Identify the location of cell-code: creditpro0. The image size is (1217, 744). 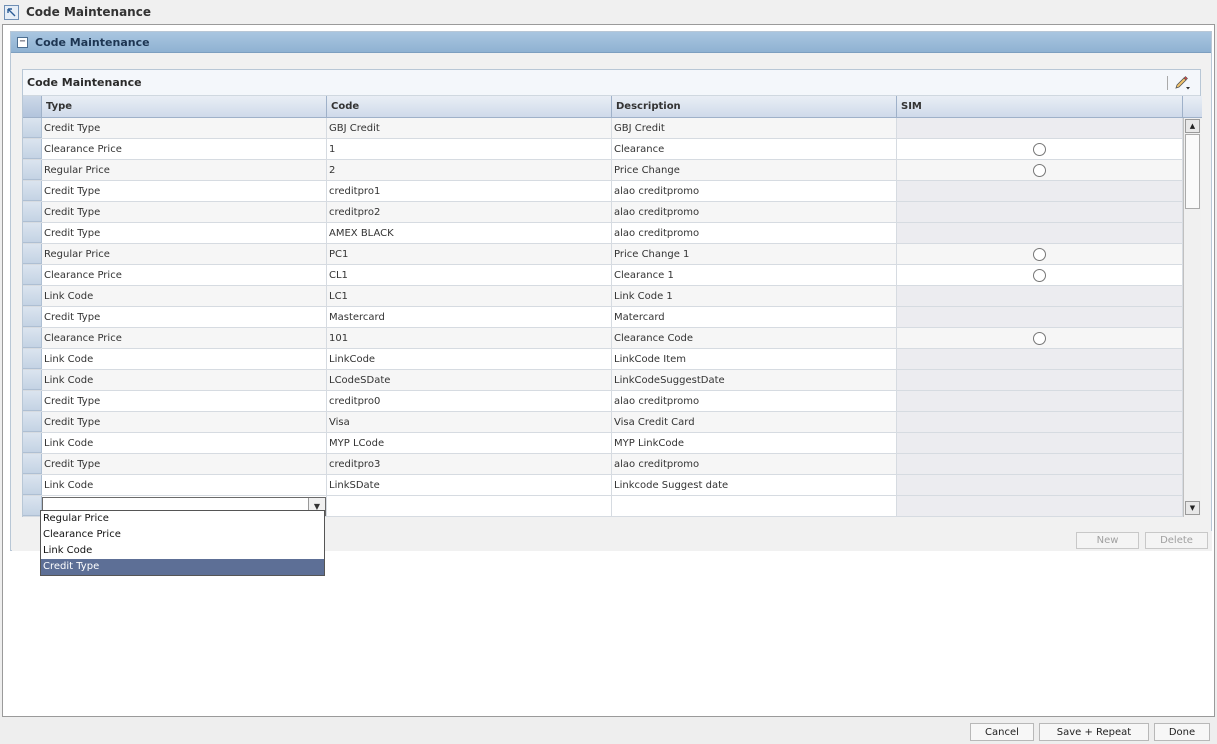
(469, 401).